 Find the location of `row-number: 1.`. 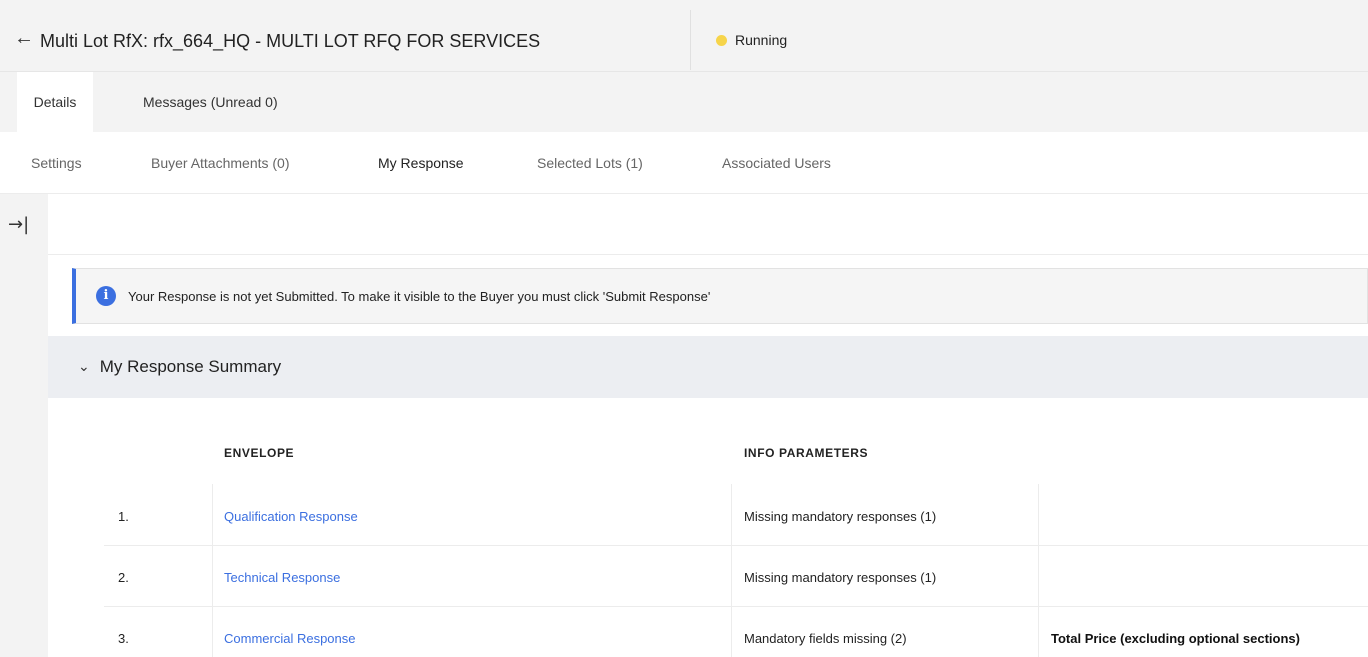

row-number: 1. is located at coordinates (123, 516).